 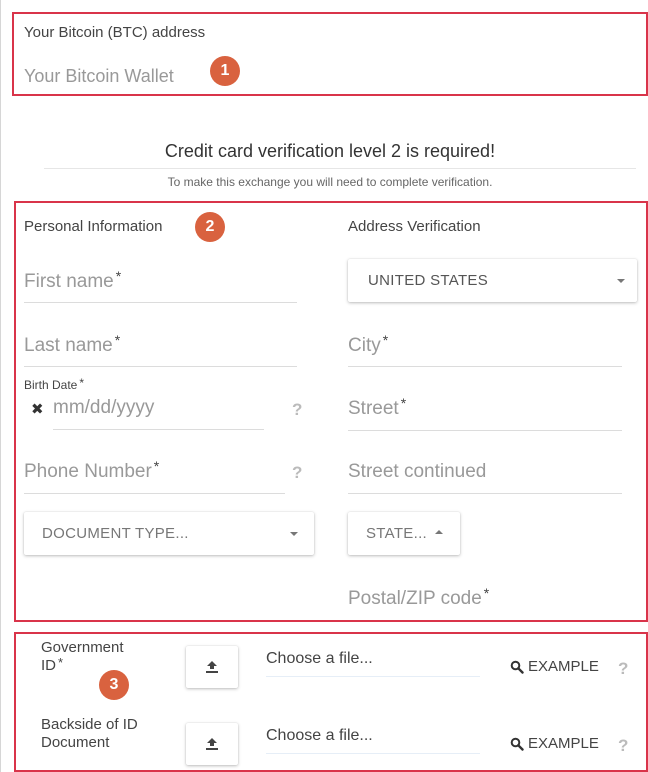 What do you see at coordinates (225, 71) in the screenshot?
I see `callout-badge-1: 1` at bounding box center [225, 71].